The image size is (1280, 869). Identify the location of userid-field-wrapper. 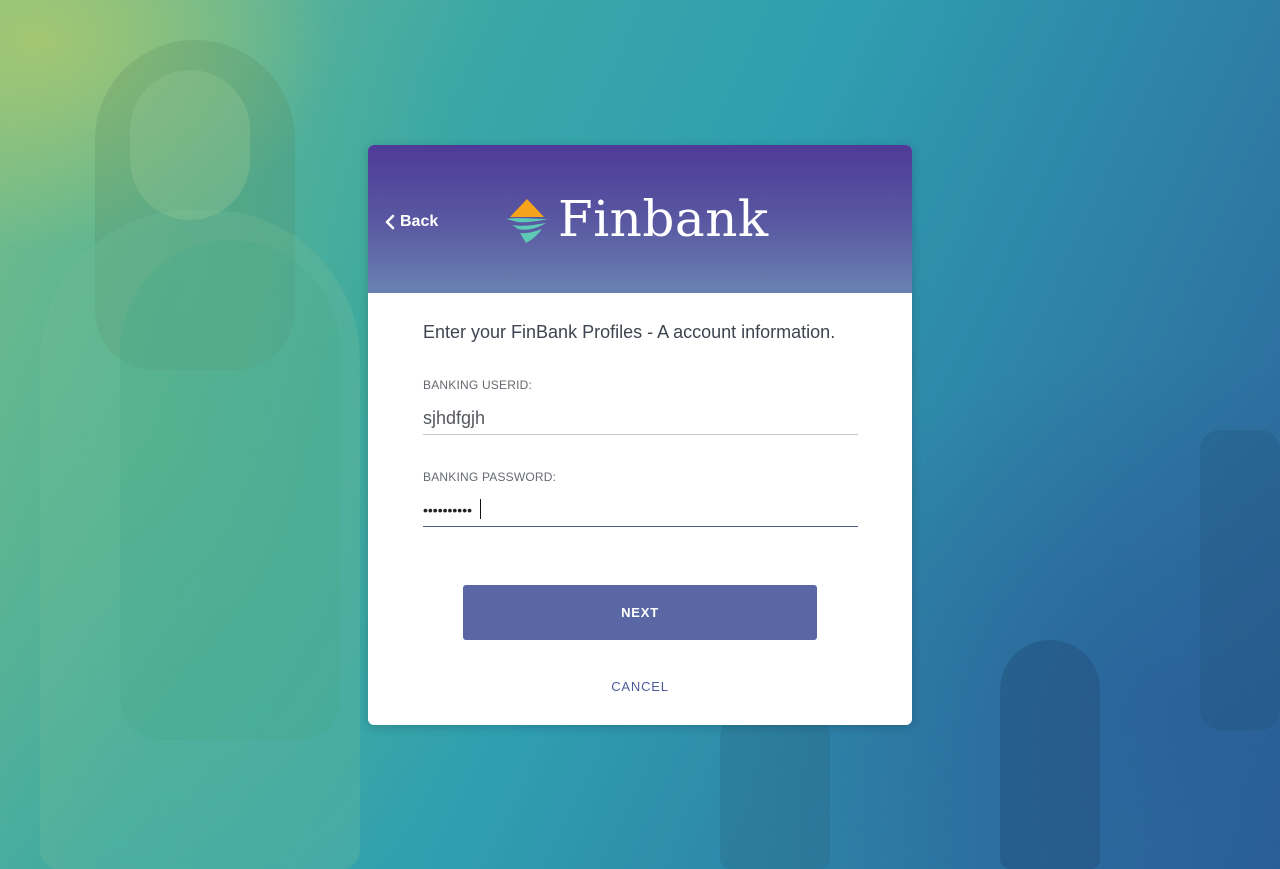
(640, 419).